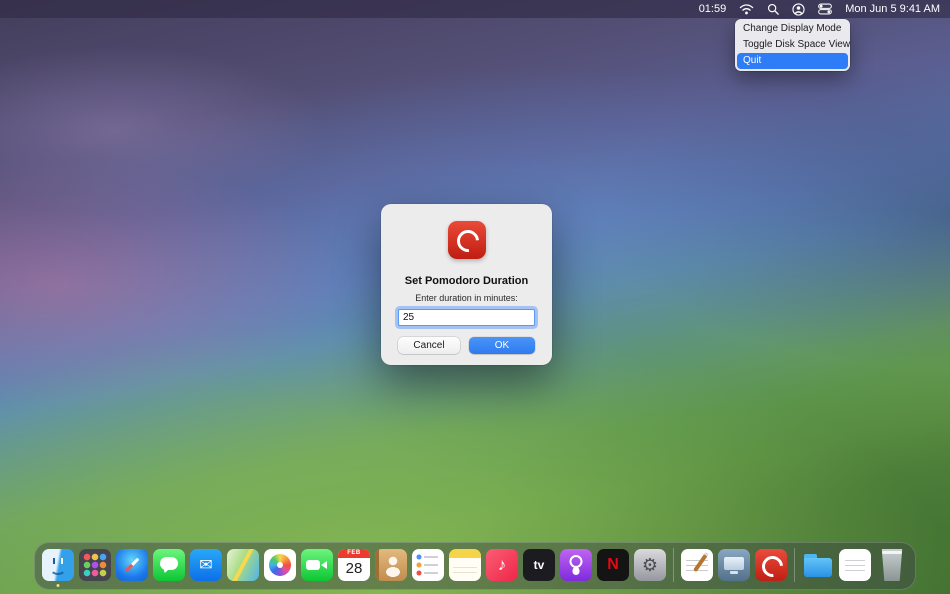 The image size is (950, 594). What do you see at coordinates (713, 9) in the screenshot?
I see `pomodoro-timer-menu-item: 01:59` at bounding box center [713, 9].